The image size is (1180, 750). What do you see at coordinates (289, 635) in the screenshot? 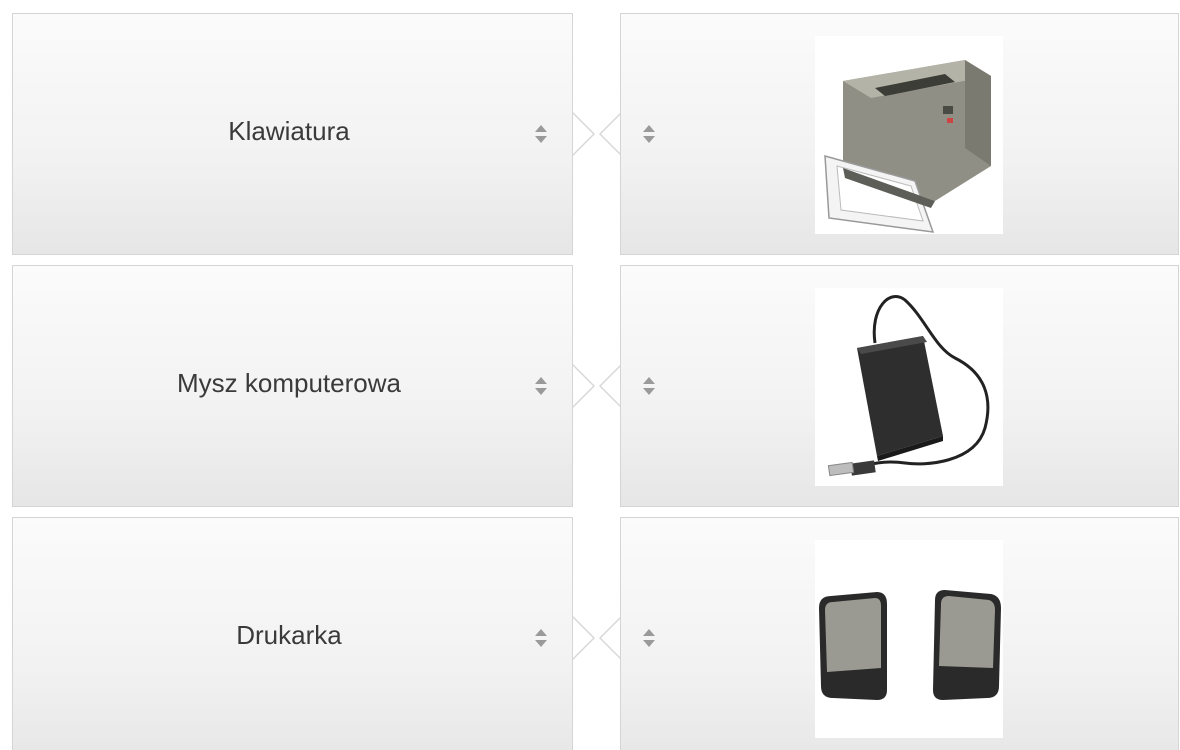
I see `term-label: Drukarka` at bounding box center [289, 635].